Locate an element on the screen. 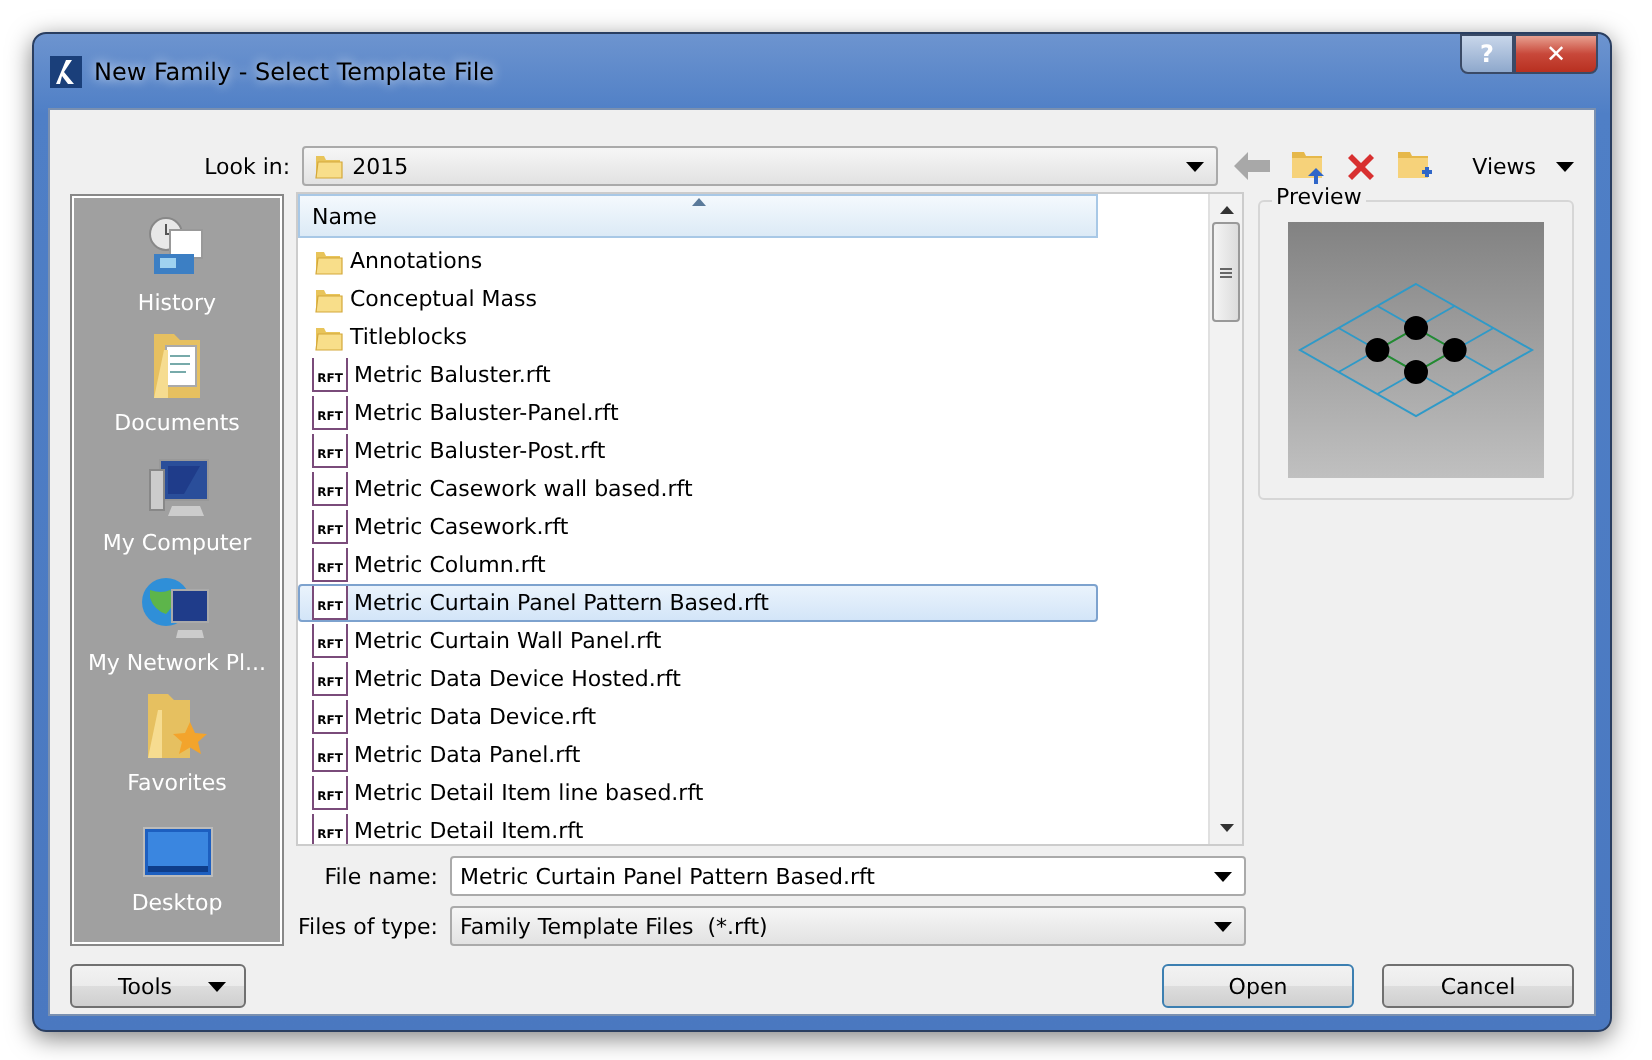 The image size is (1652, 1060). delete-icon is located at coordinates (1361, 166).